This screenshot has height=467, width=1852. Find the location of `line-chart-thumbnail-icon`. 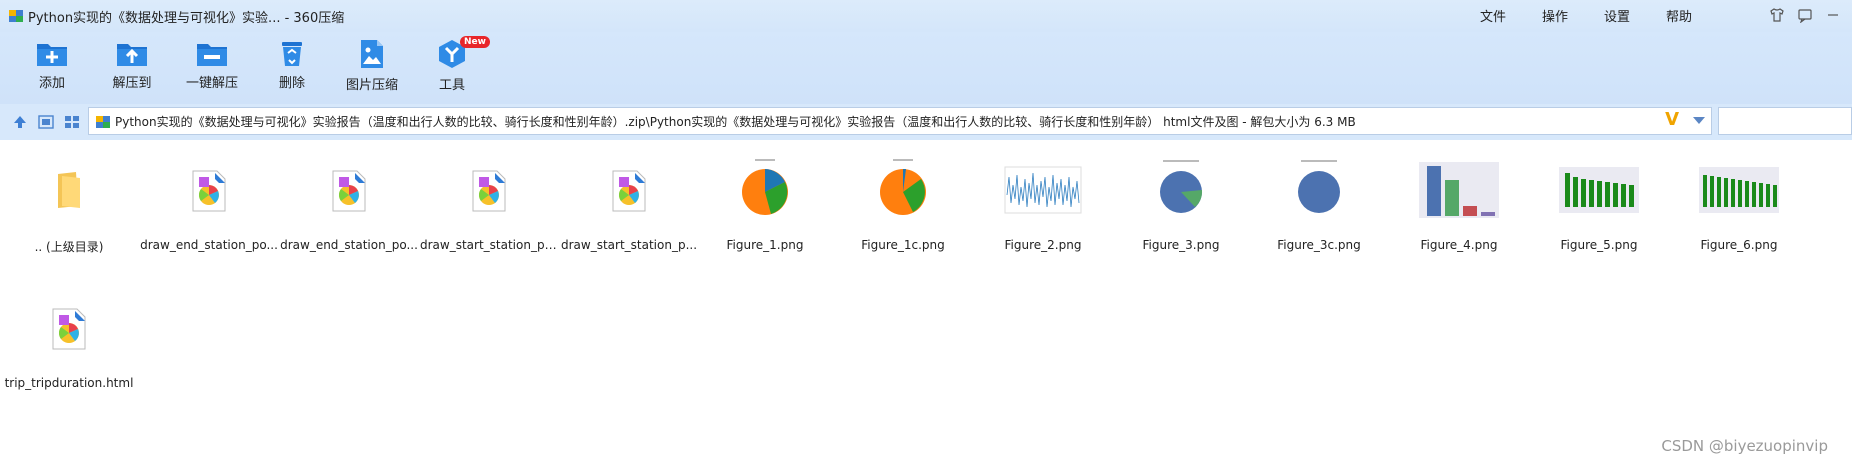

line-chart-thumbnail-icon is located at coordinates (1043, 190).